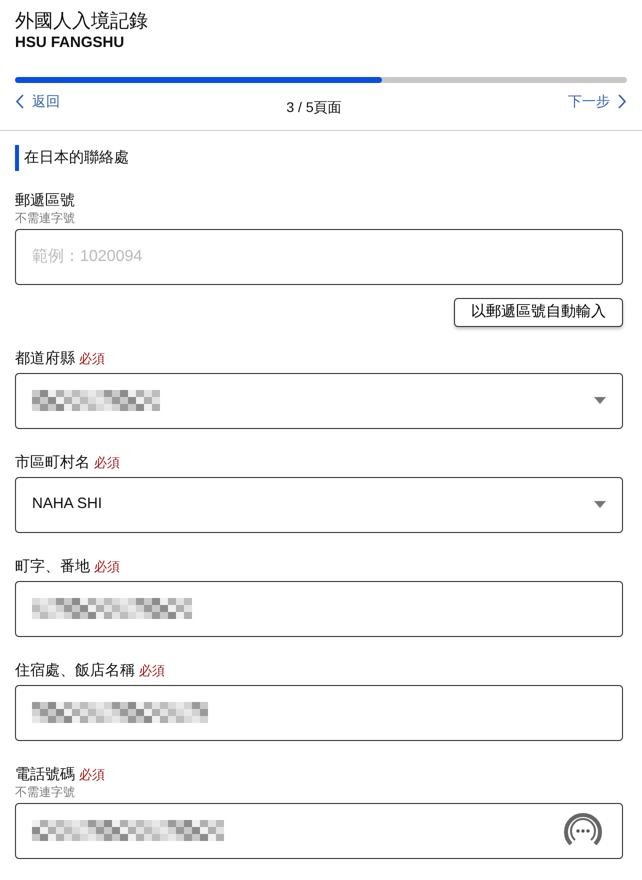 The height and width of the screenshot is (880, 642). Describe the element at coordinates (75, 670) in the screenshot. I see `field-label: 住宿處、飯店名稱` at that location.